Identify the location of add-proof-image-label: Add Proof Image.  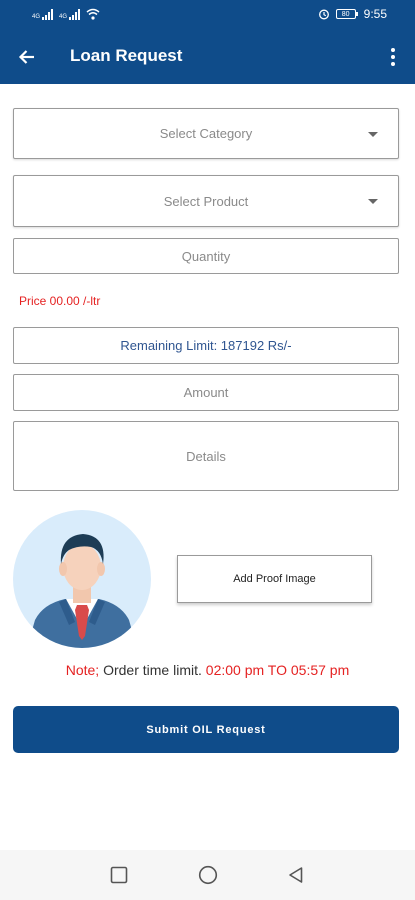
(274, 579).